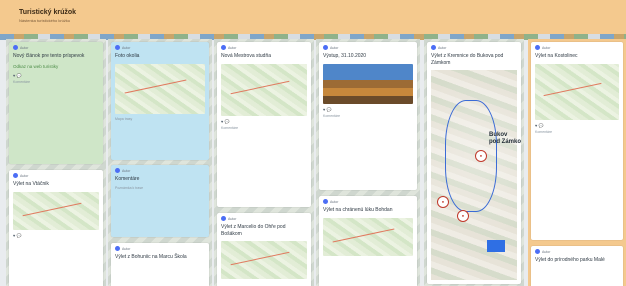  What do you see at coordinates (246, 56) in the screenshot?
I see `post-title: Nová Mestrova studňa` at bounding box center [246, 56].